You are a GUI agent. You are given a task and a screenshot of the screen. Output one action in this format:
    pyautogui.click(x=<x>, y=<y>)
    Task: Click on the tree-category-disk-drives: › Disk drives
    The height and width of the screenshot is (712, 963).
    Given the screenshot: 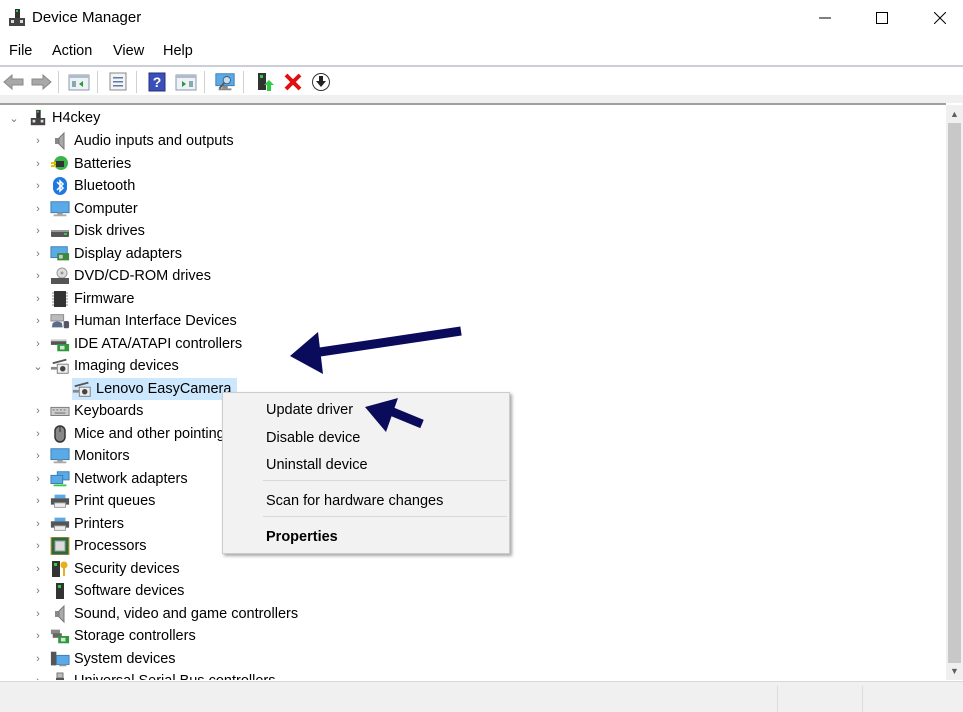 What is the action you would take?
    pyautogui.click(x=88, y=231)
    